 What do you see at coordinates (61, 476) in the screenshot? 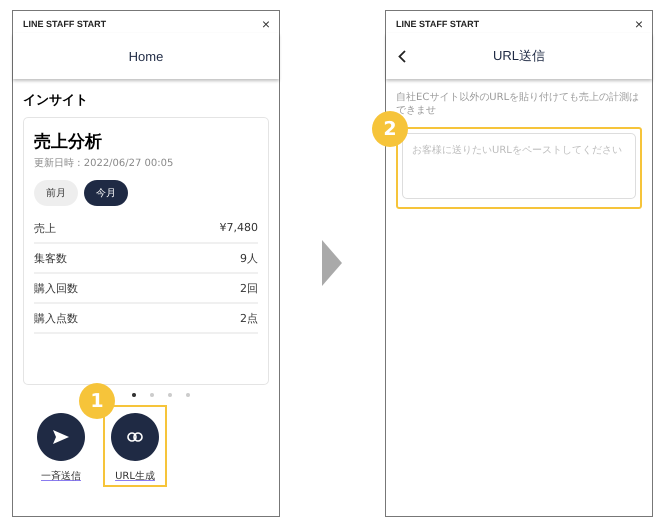
I see `action-link: 一斉送信` at bounding box center [61, 476].